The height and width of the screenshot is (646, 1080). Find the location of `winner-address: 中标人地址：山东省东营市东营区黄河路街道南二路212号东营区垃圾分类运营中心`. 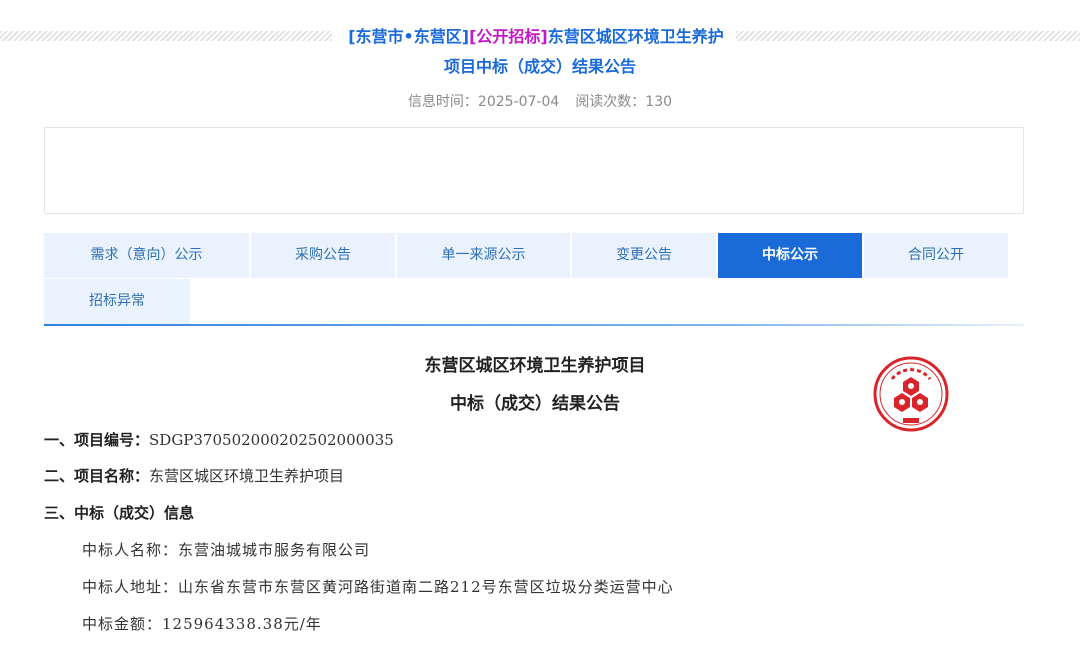

winner-address: 中标人地址：山东省东营市东营区黄河路街道南二路212号东营区垃圾分类运营中心 is located at coordinates (378, 587).